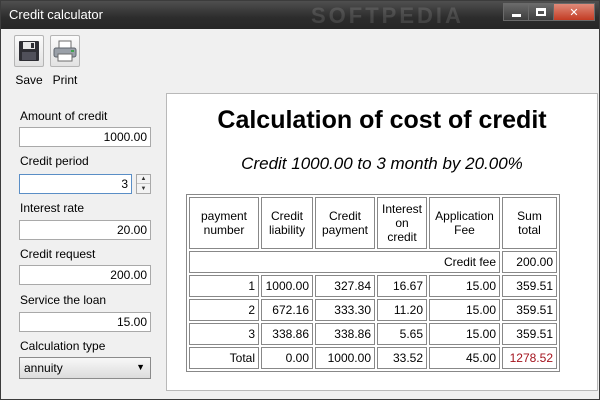 This screenshot has width=600, height=400. Describe the element at coordinates (224, 310) in the screenshot. I see `cell-number: 2` at that location.